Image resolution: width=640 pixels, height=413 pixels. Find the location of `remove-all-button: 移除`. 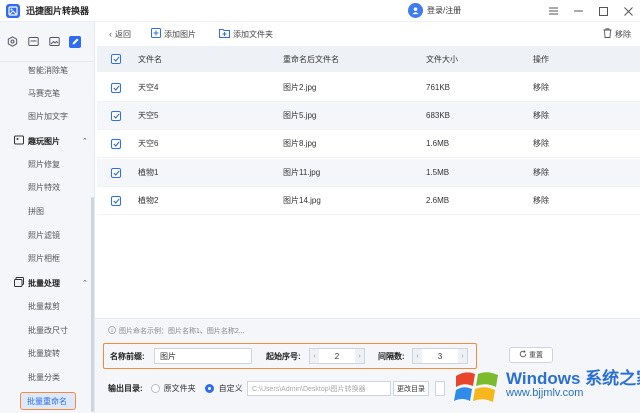

remove-all-button: 移除 is located at coordinates (617, 34).